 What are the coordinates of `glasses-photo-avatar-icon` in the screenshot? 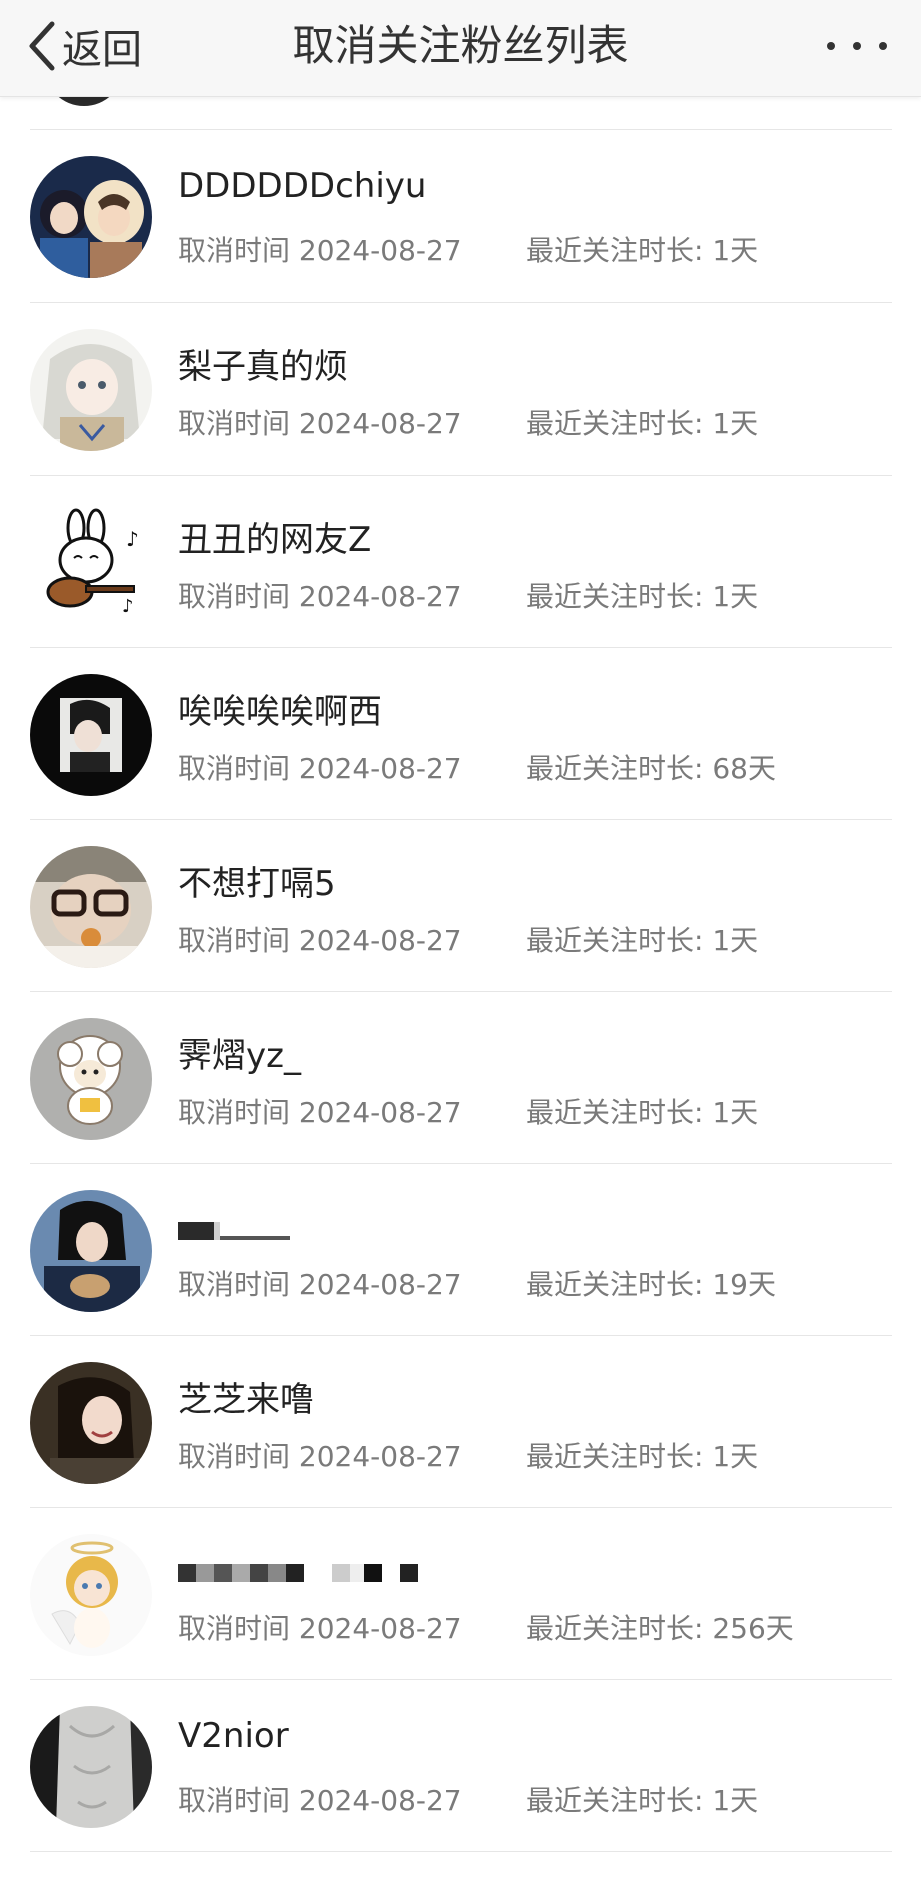 It's located at (91, 907).